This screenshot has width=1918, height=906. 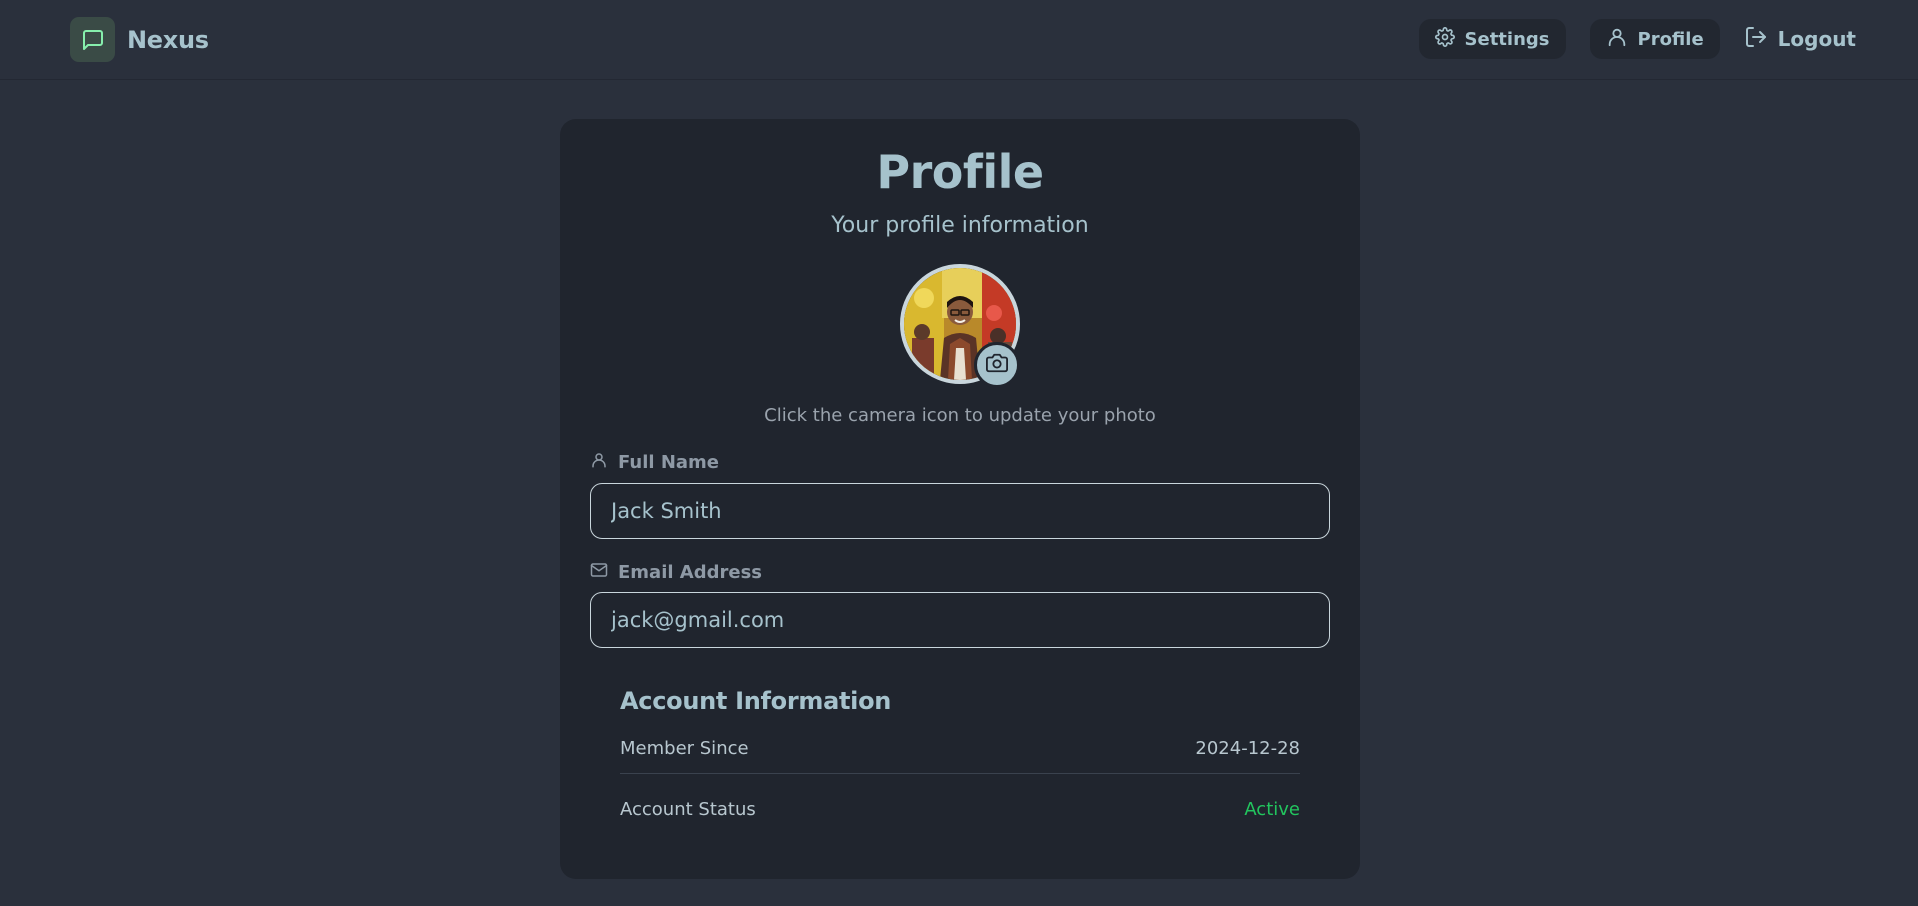 I want to click on mail-icon, so click(x=599, y=572).